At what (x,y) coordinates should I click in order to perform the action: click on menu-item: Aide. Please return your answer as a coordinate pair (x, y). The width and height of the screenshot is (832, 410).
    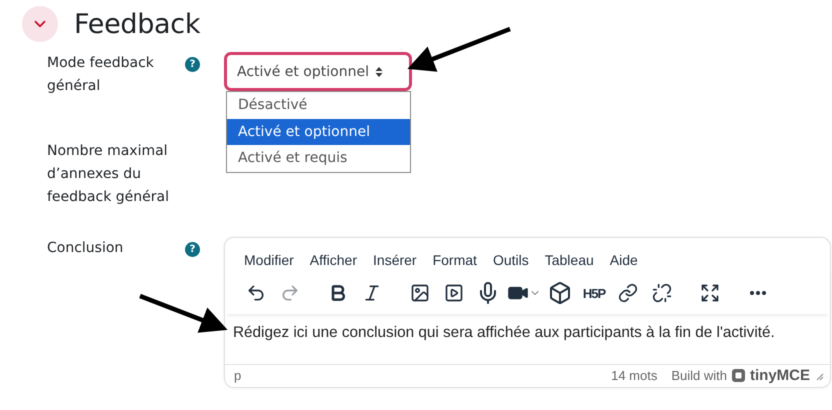
    Looking at the image, I should click on (624, 260).